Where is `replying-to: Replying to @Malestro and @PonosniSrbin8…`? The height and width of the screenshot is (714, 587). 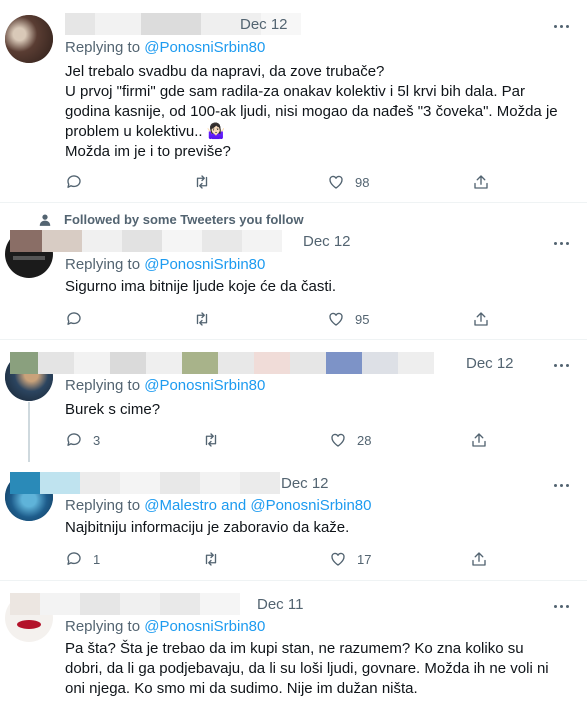 replying-to: Replying to @Malestro and @PonosniSrbin8… is located at coordinates (218, 505).